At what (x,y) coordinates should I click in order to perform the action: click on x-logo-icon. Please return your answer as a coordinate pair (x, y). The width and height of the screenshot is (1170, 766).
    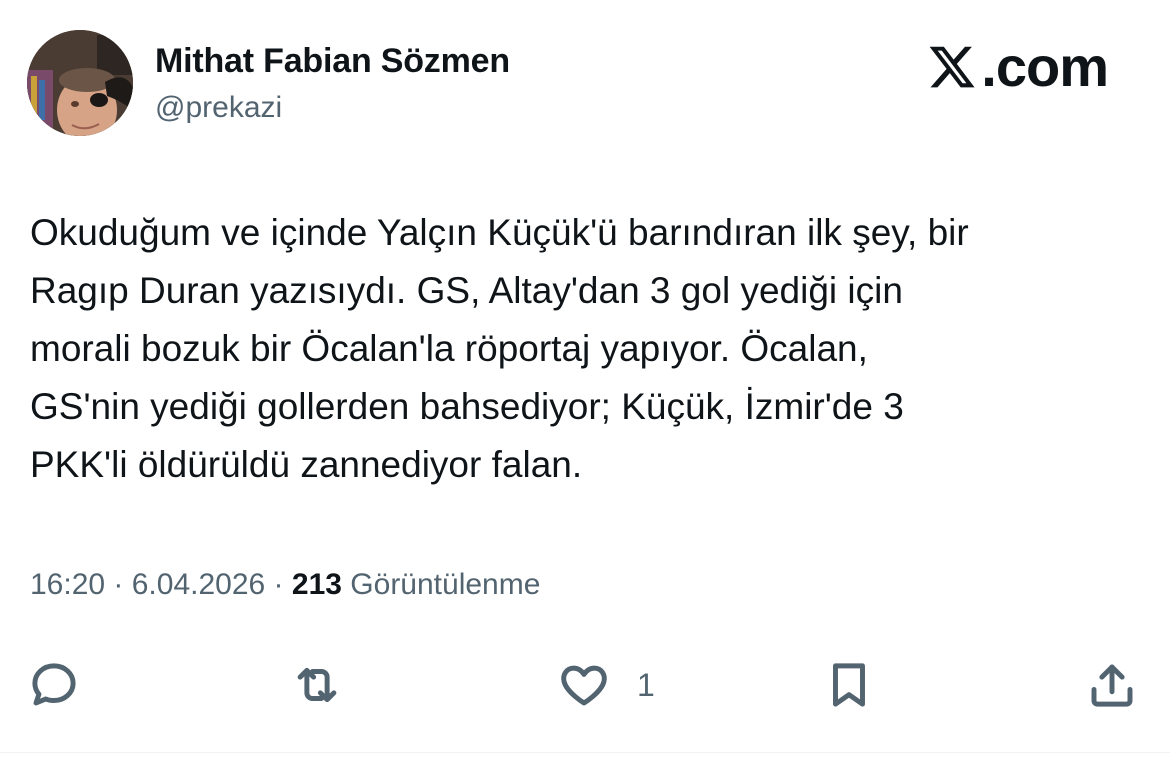
    Looking at the image, I should click on (952, 66).